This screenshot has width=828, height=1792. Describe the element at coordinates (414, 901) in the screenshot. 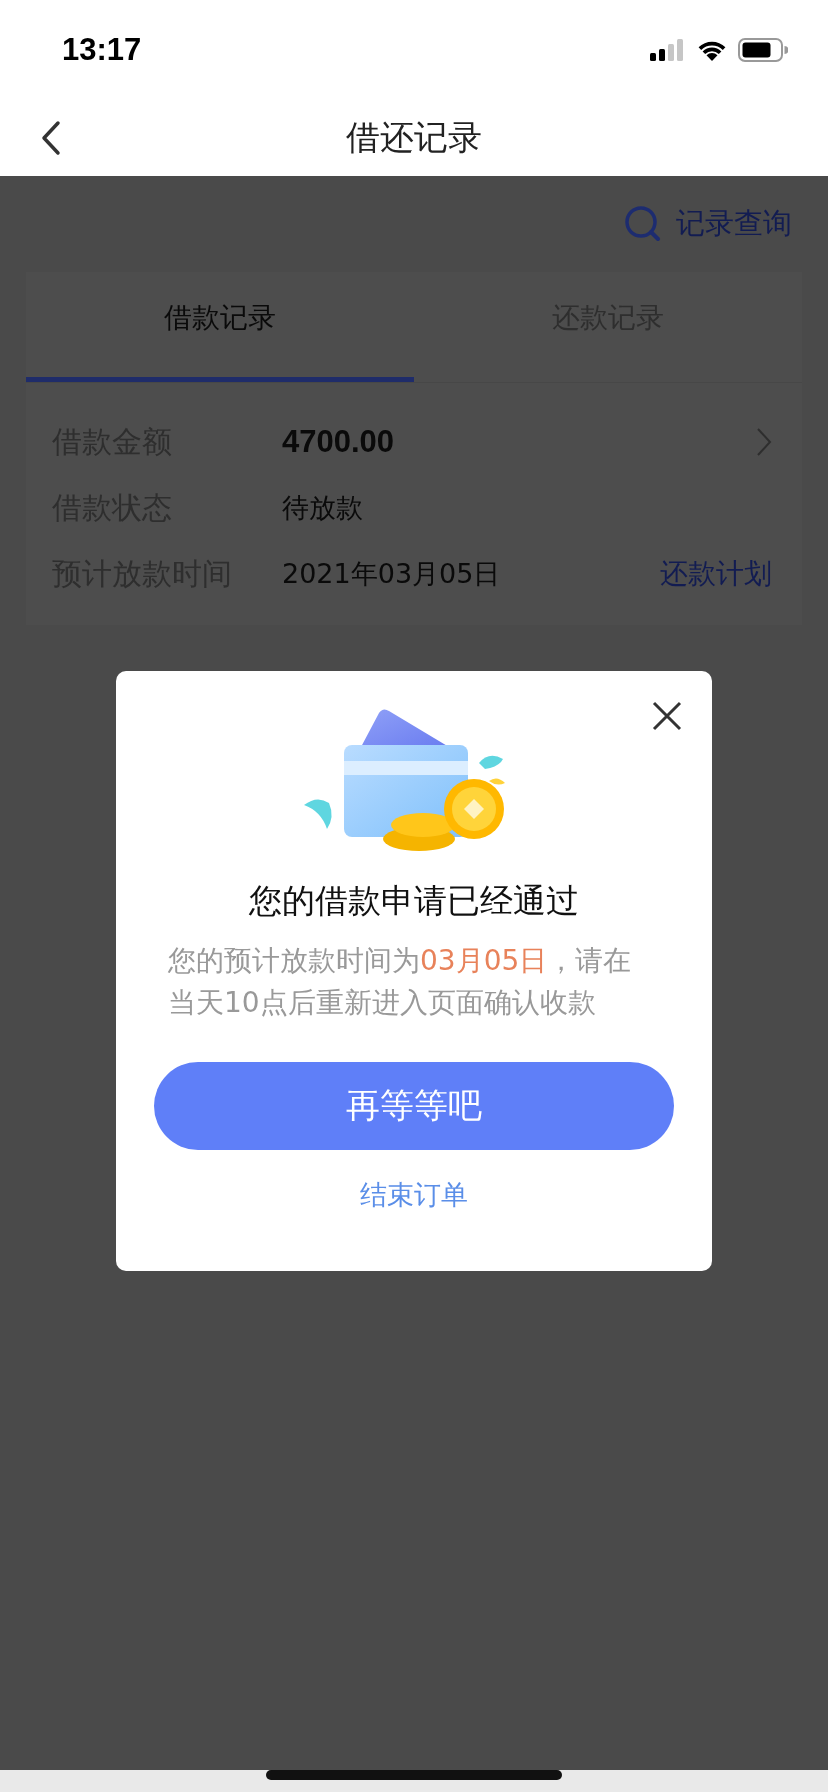

I see `dialog-title: 您的借款申请已经通过` at that location.